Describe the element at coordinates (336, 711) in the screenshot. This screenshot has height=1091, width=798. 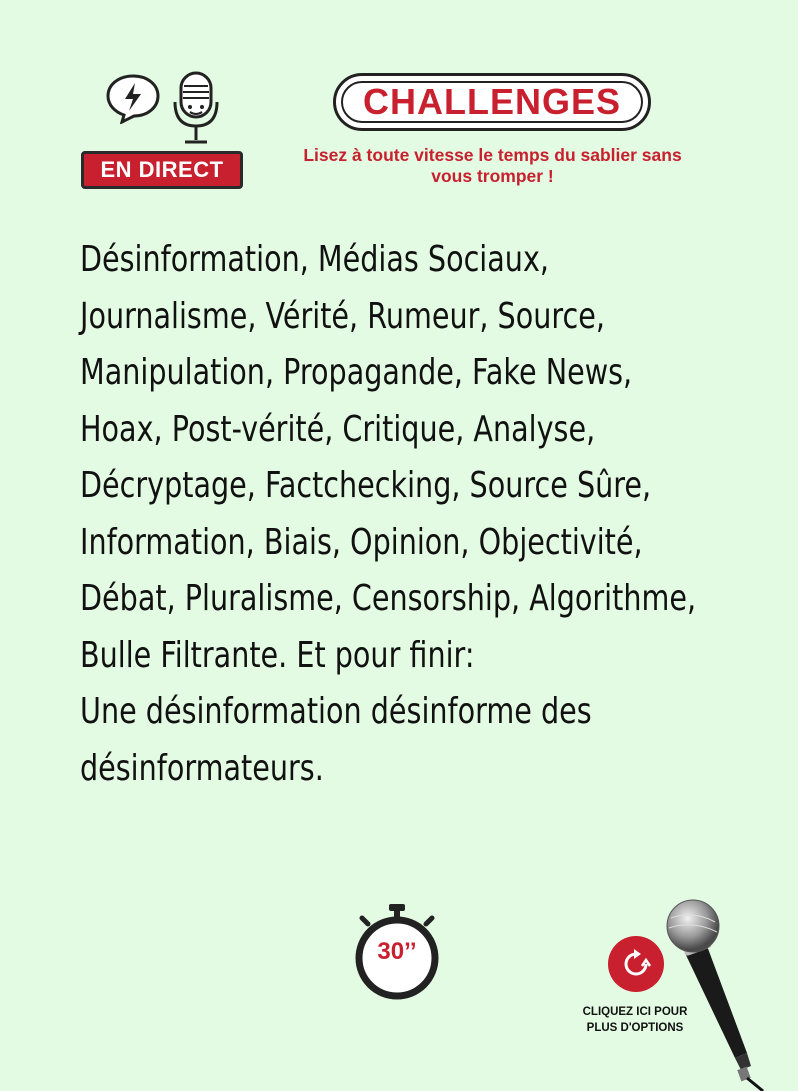
I see `text-line: Une désinformation désinforme des` at that location.